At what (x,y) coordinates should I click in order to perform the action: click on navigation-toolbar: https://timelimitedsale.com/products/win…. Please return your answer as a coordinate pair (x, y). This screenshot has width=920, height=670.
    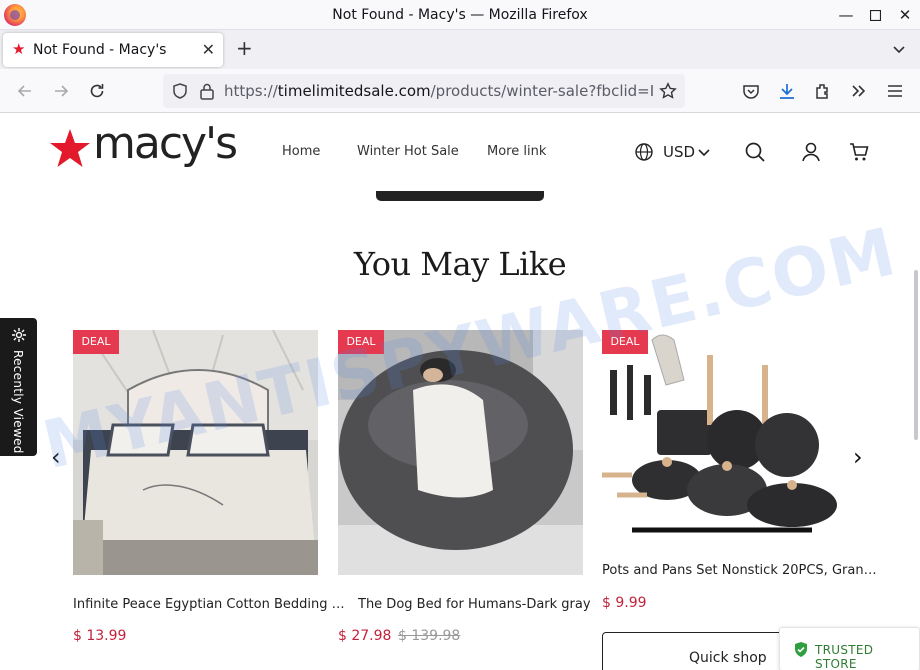
    Looking at the image, I should click on (460, 91).